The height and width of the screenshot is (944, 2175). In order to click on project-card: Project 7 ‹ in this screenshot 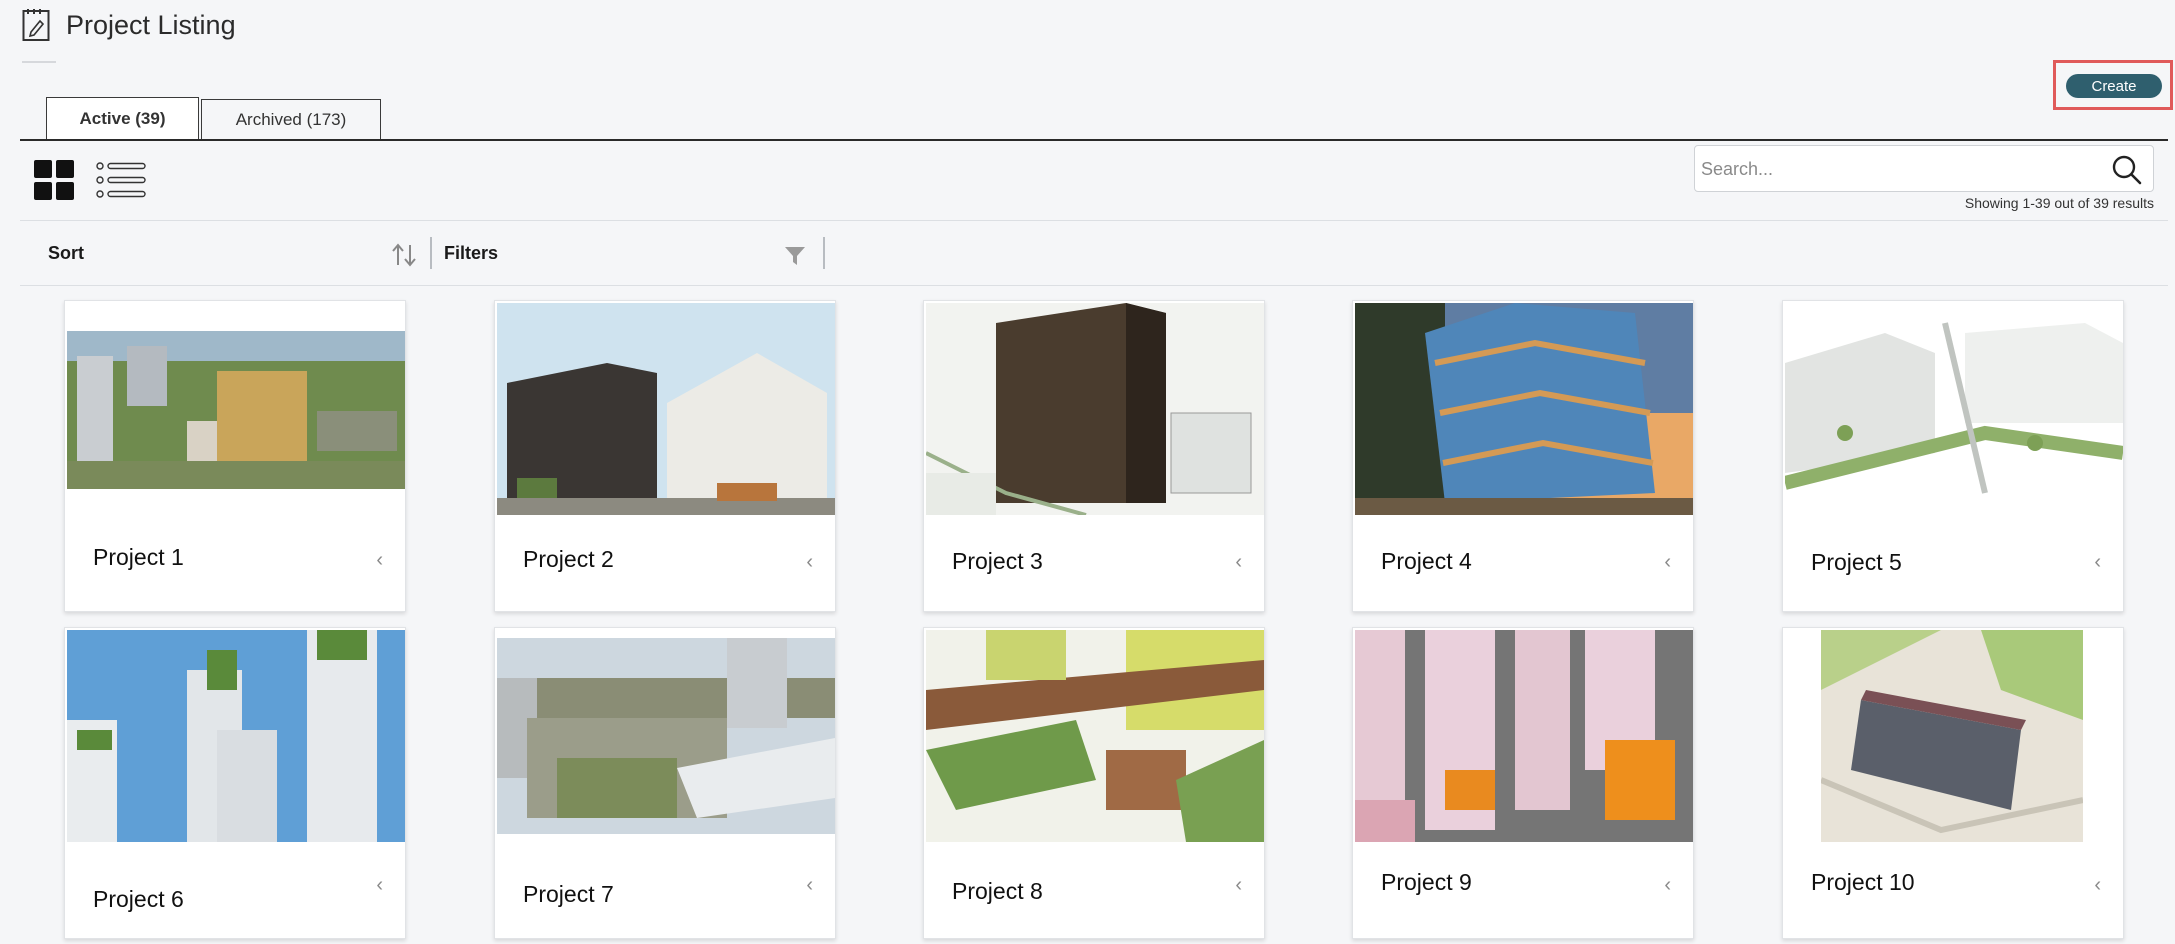, I will do `click(665, 783)`.